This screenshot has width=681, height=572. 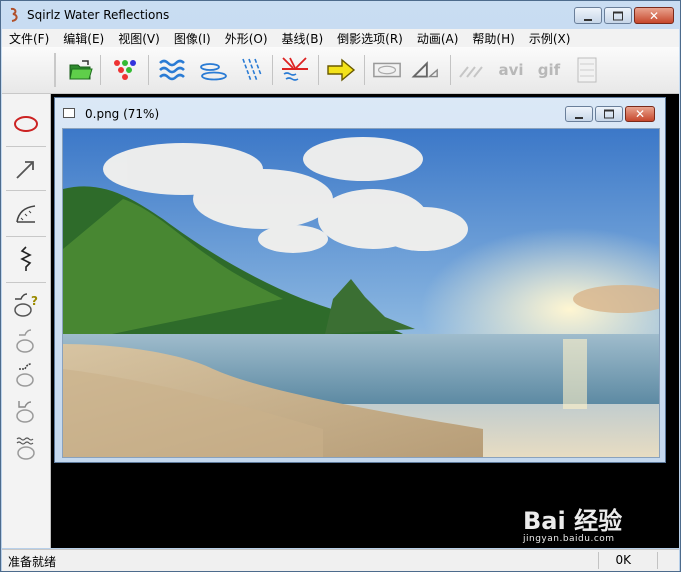 I want to click on color-dots-icon, so click(x=125, y=70).